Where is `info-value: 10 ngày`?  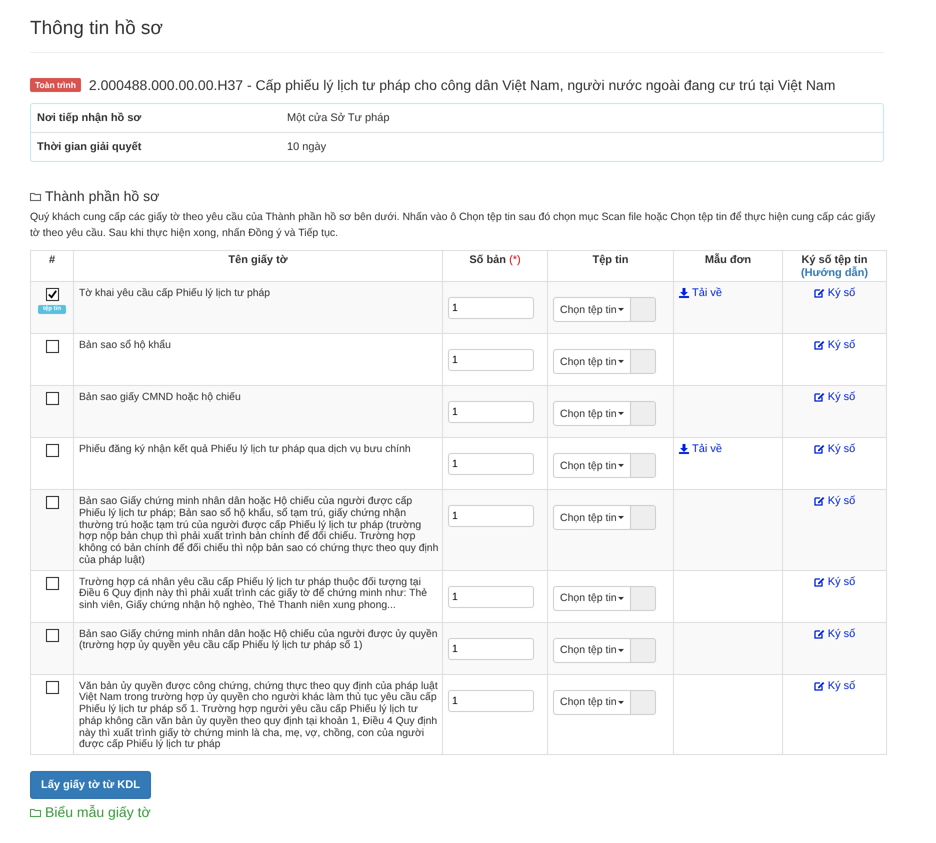
info-value: 10 ngày is located at coordinates (306, 147).